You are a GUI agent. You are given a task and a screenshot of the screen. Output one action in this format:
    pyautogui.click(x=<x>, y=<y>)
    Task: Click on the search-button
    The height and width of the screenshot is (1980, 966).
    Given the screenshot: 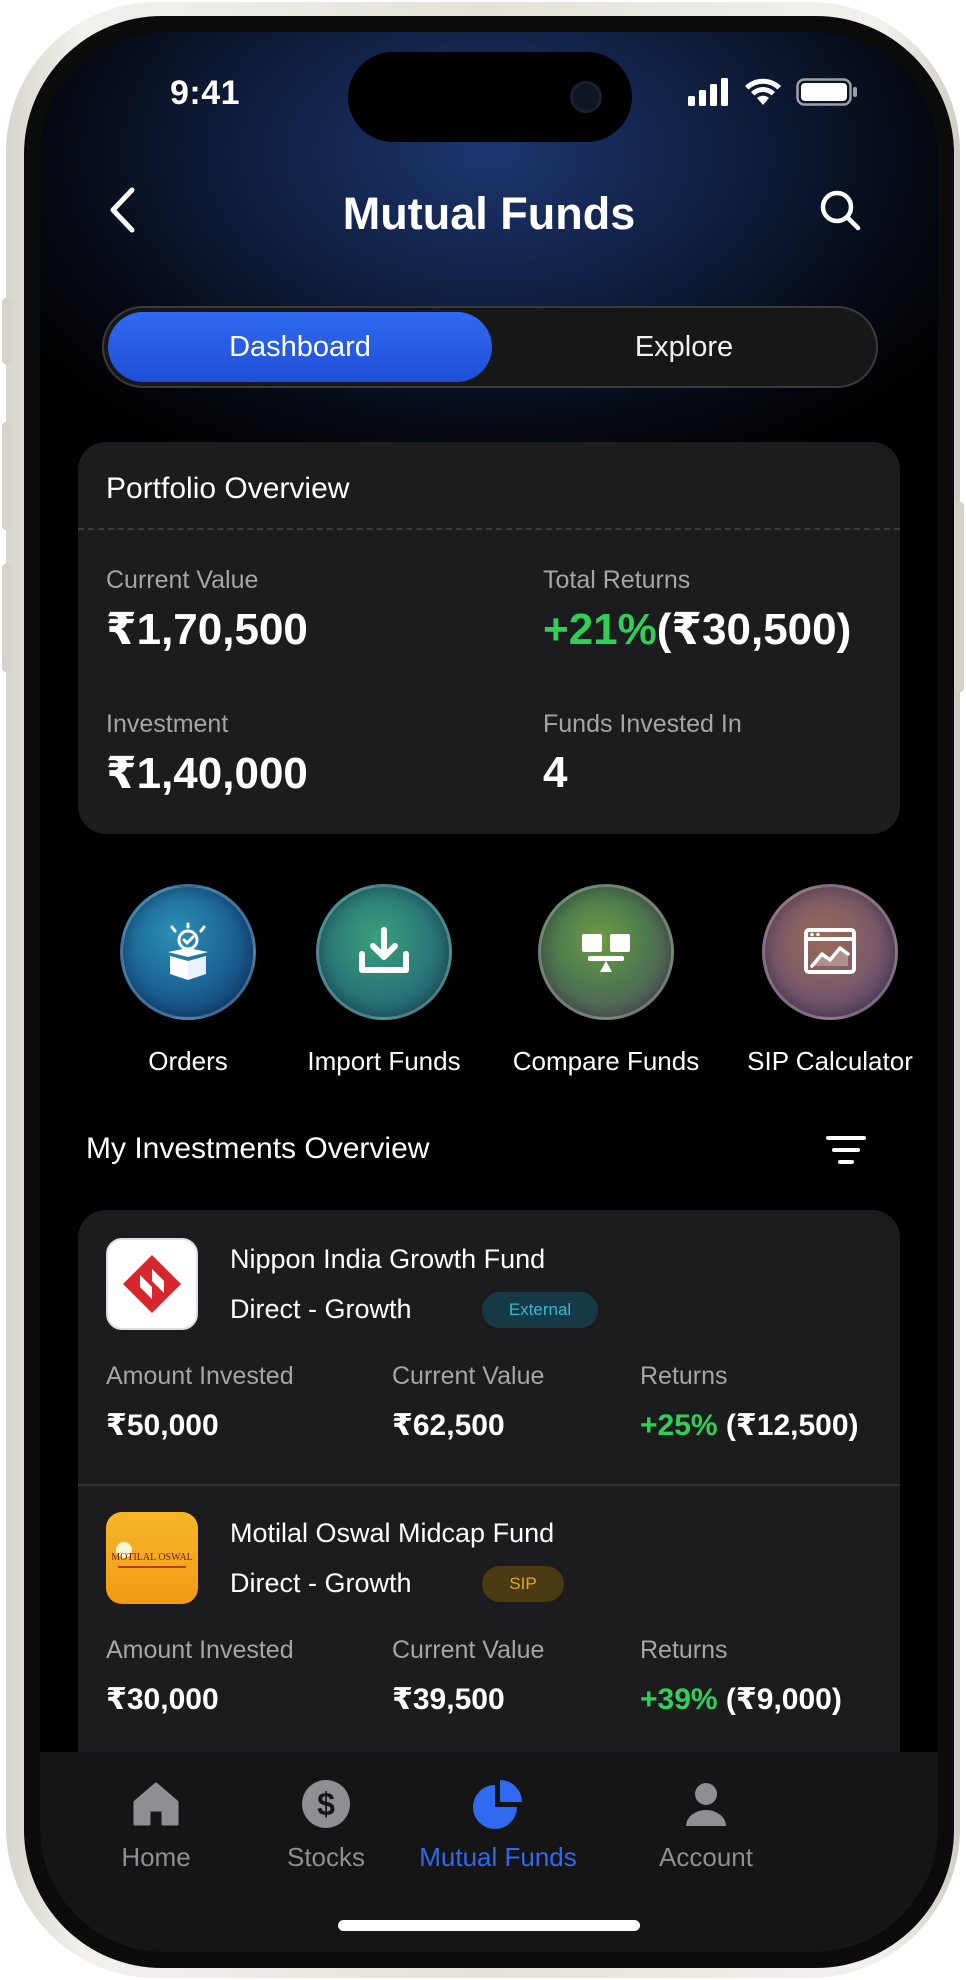 What is the action you would take?
    pyautogui.click(x=840, y=210)
    